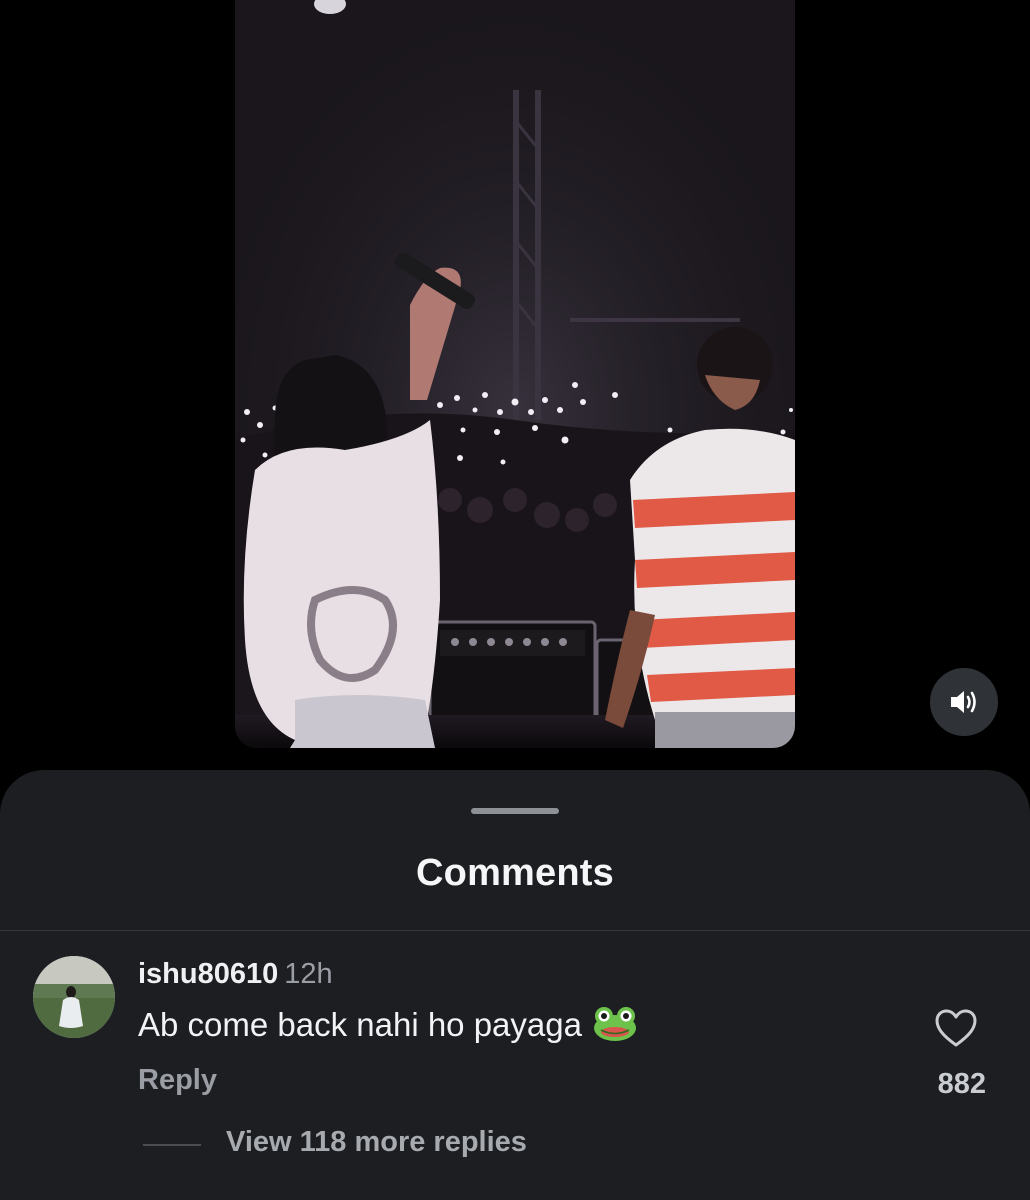 Image resolution: width=1030 pixels, height=1200 pixels. I want to click on like-count: 882, so click(961, 1084).